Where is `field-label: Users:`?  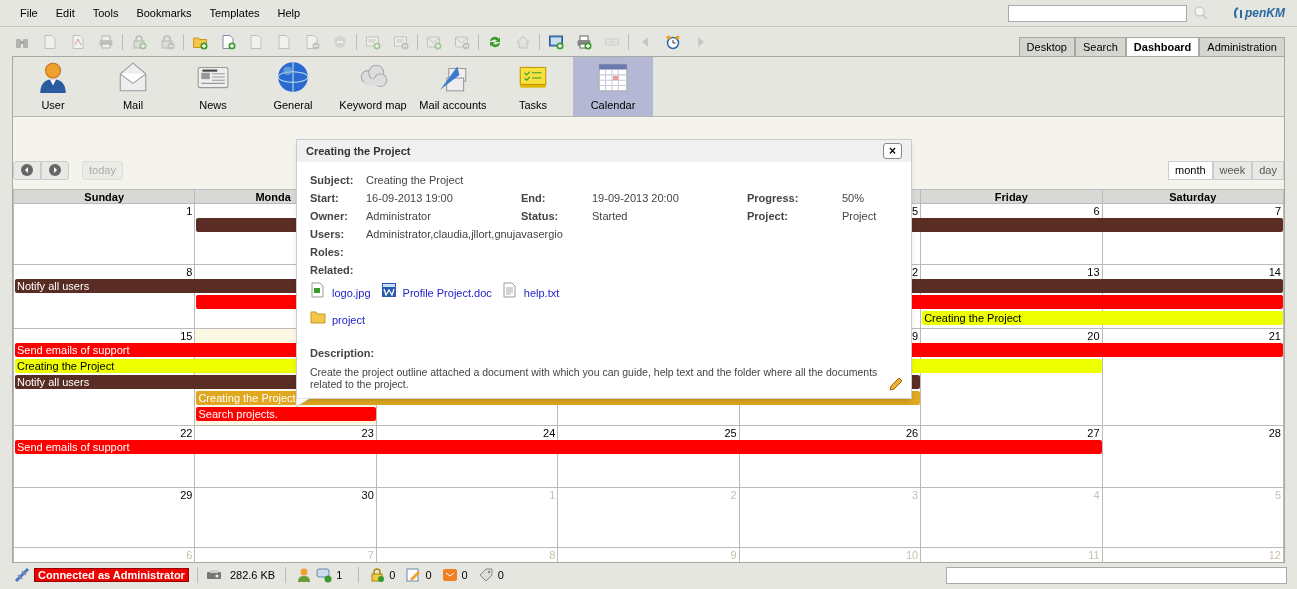
field-label: Users: is located at coordinates (328, 234).